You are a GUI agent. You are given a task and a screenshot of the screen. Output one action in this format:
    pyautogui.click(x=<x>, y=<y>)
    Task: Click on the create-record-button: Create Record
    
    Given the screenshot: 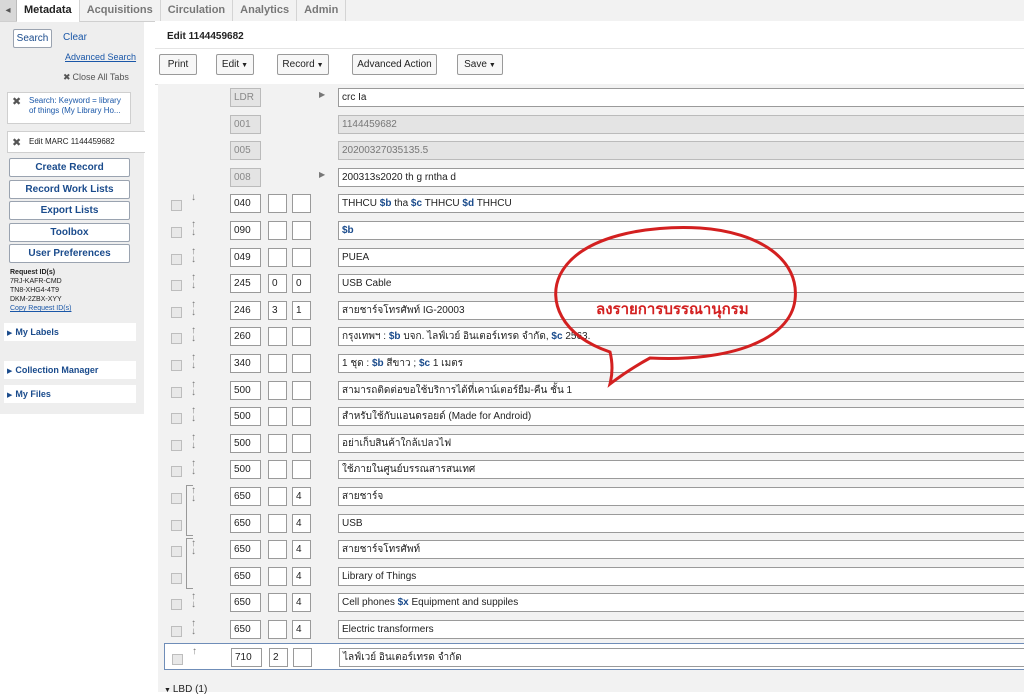 What is the action you would take?
    pyautogui.click(x=69, y=167)
    